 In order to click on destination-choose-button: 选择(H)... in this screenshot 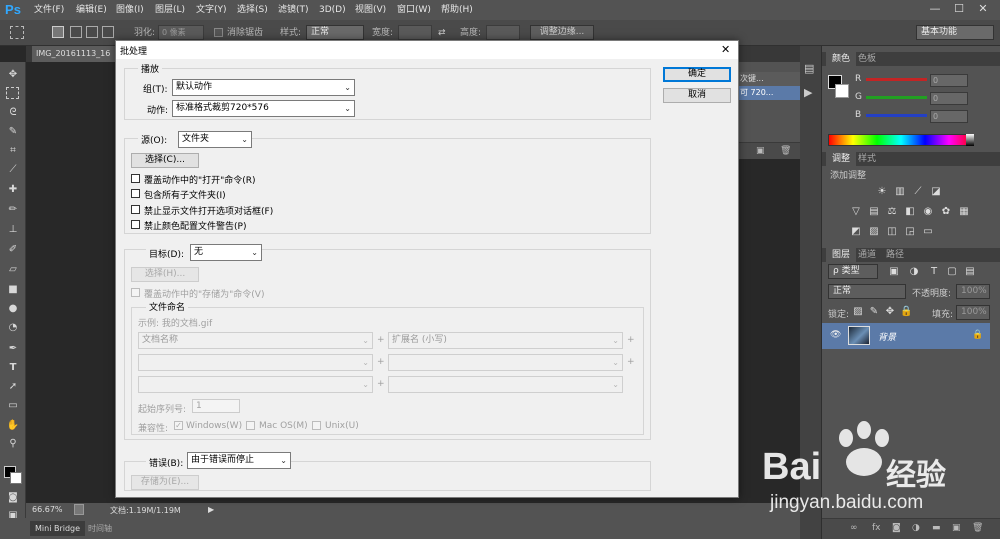, I will do `click(165, 274)`.